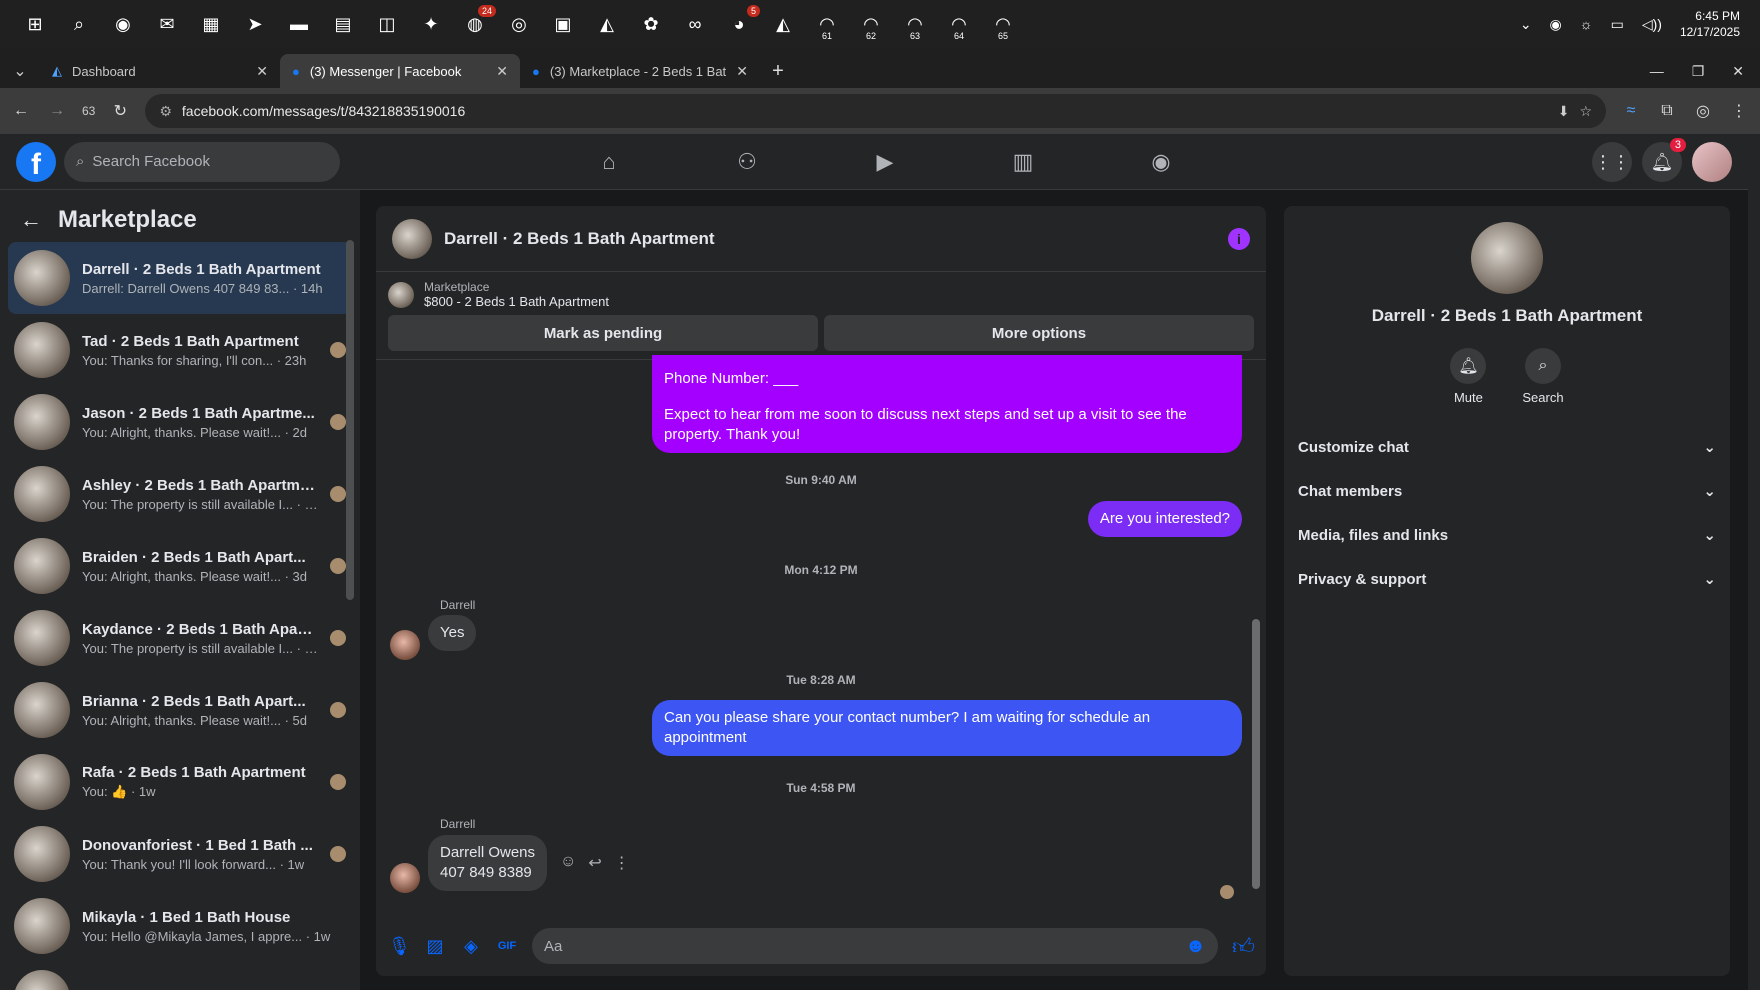 The height and width of the screenshot is (990, 1760). What do you see at coordinates (959, 24) in the screenshot?
I see `profile-64-icon: ◠ 64` at bounding box center [959, 24].